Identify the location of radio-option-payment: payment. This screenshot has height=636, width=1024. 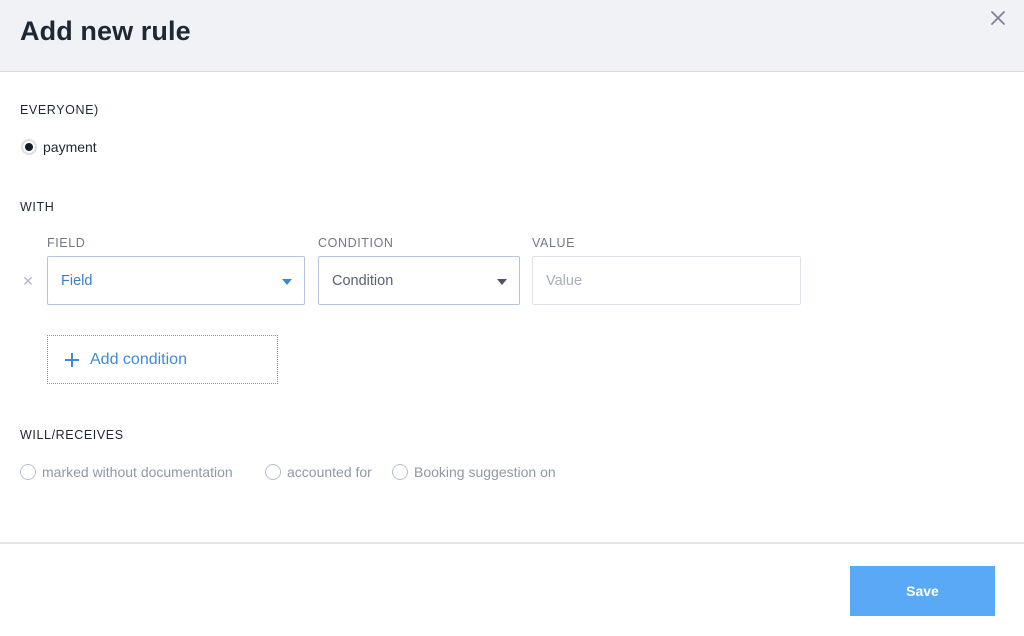
(59, 147).